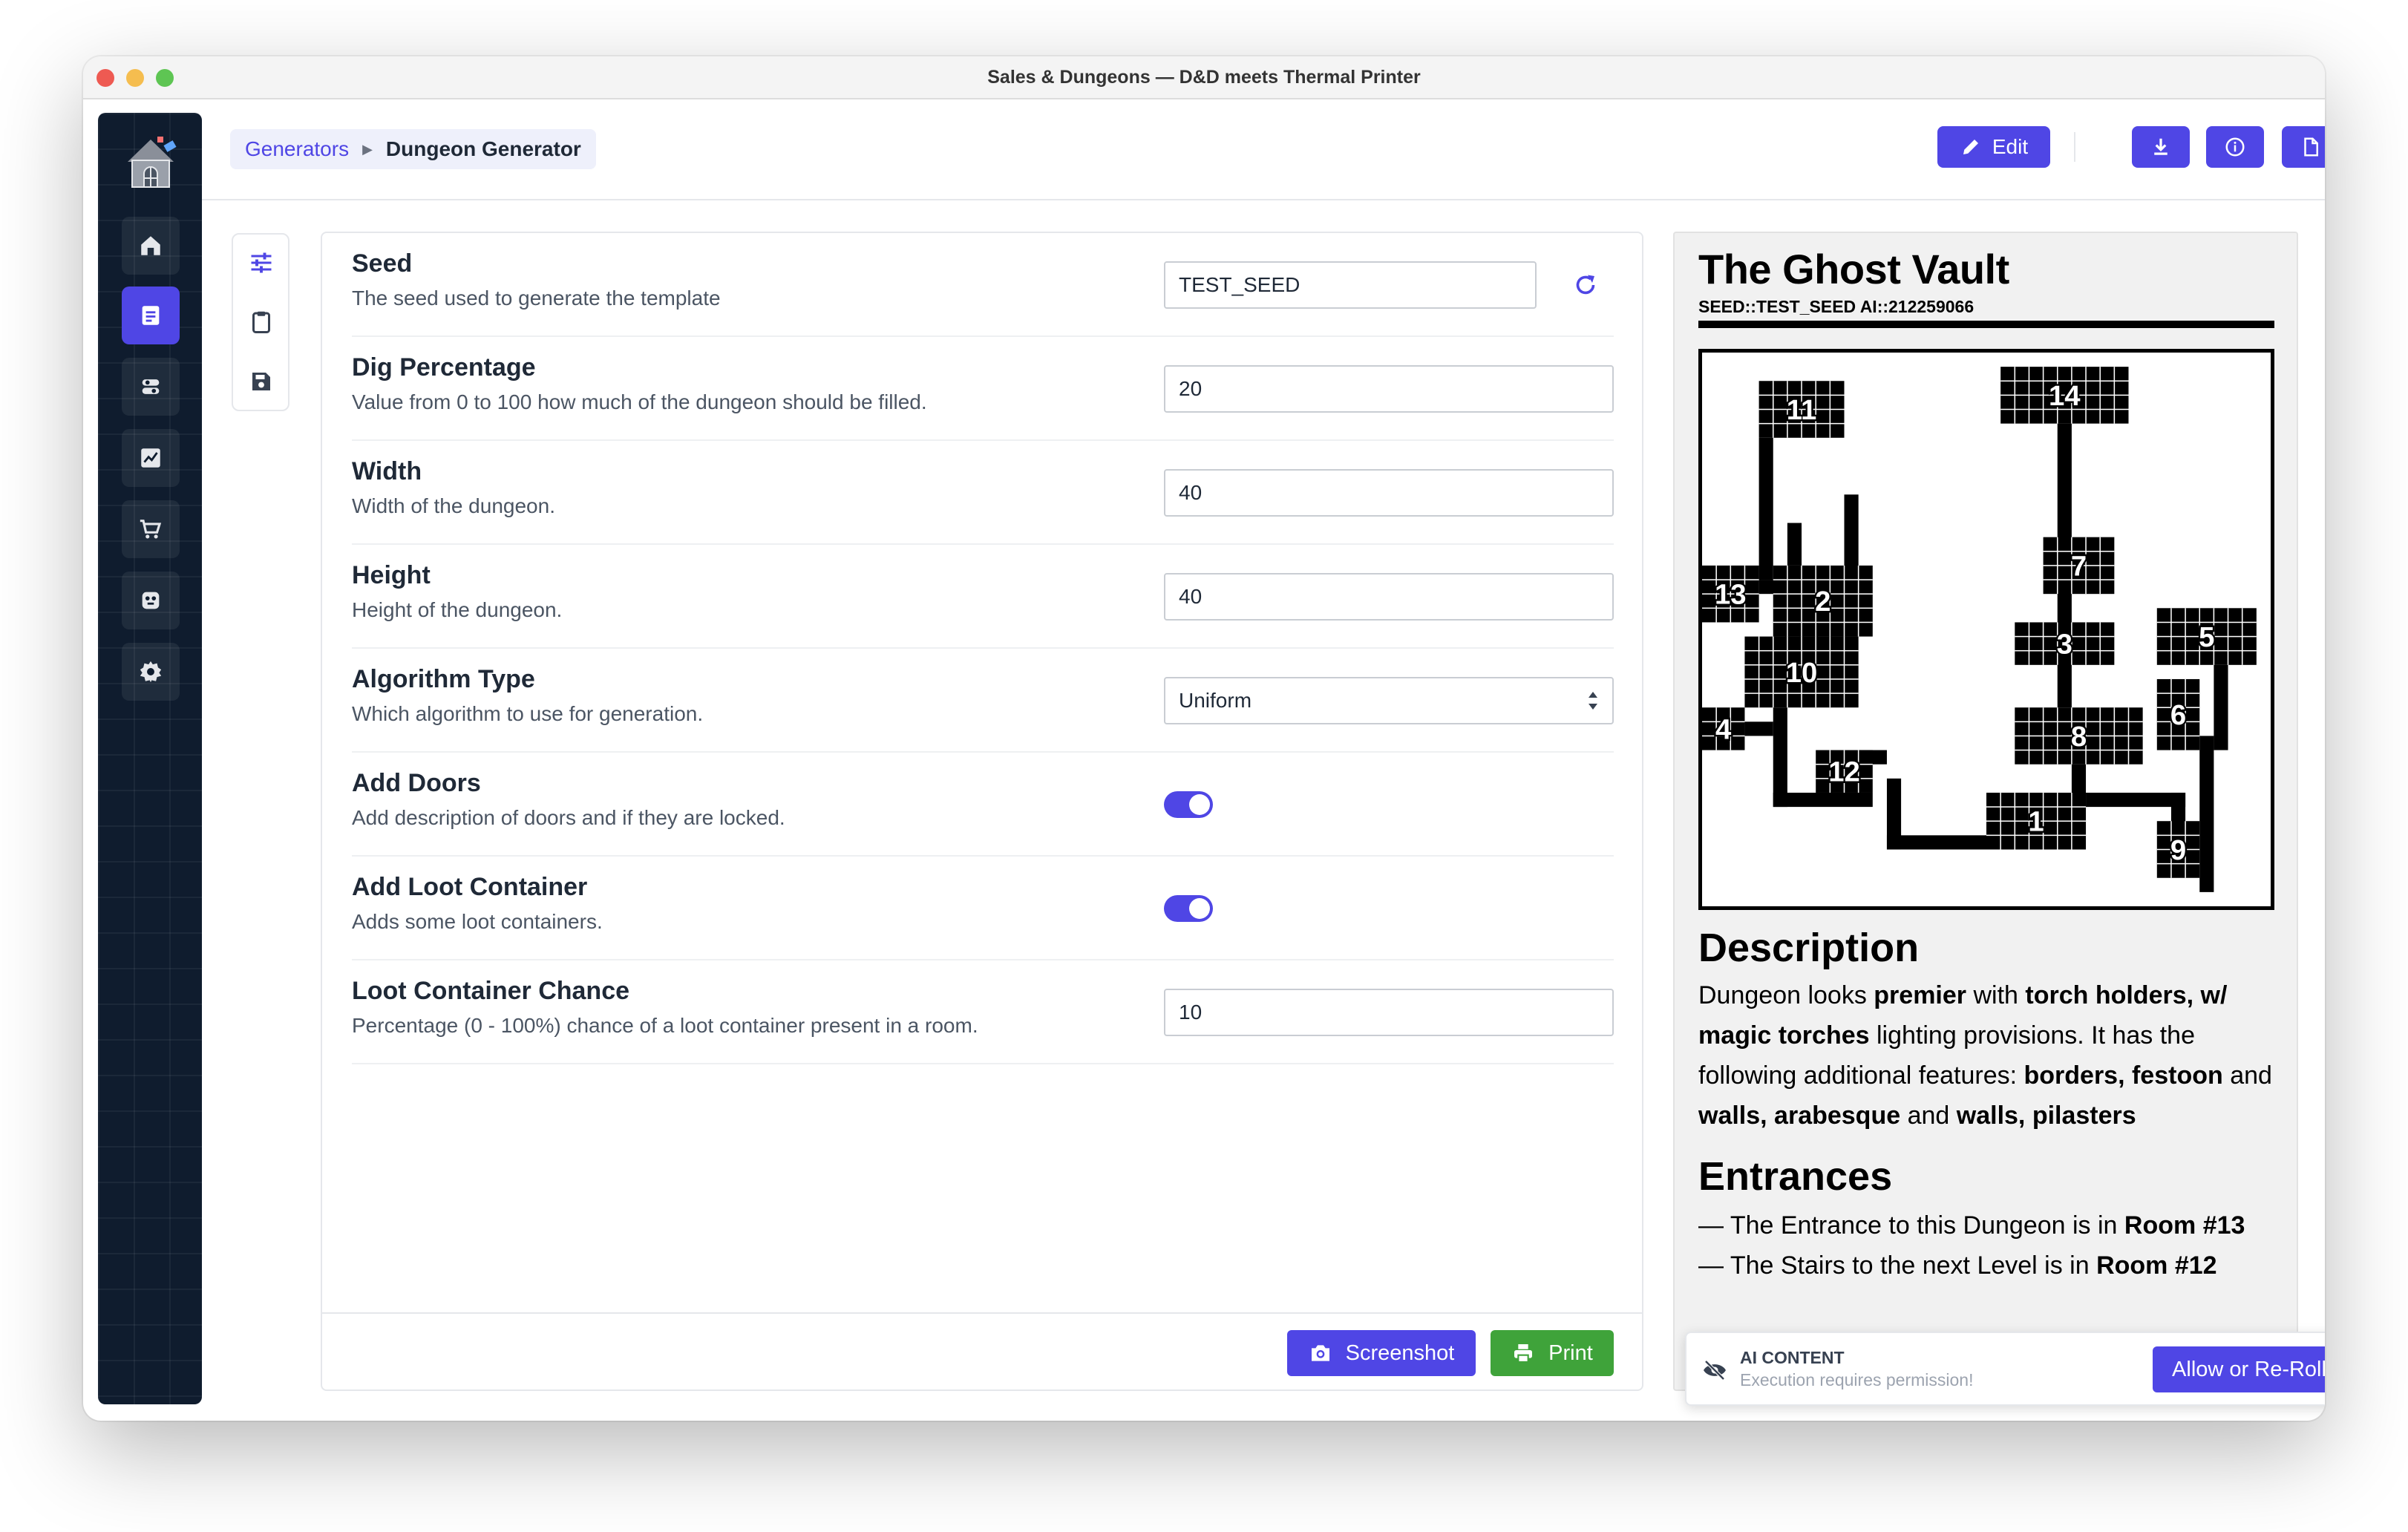 The width and height of the screenshot is (2408, 1532). I want to click on map-room: 6, so click(2178, 714).